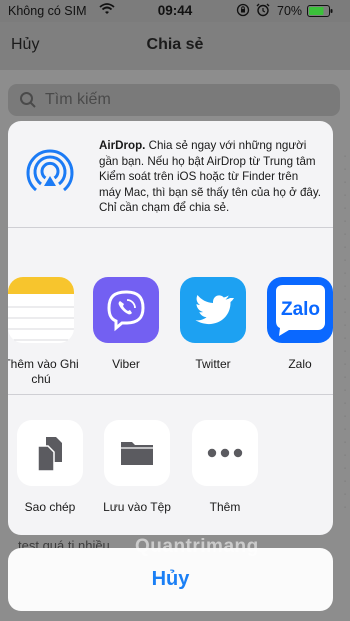 The image size is (350, 621). What do you see at coordinates (126, 310) in the screenshot?
I see `viber-icon` at bounding box center [126, 310].